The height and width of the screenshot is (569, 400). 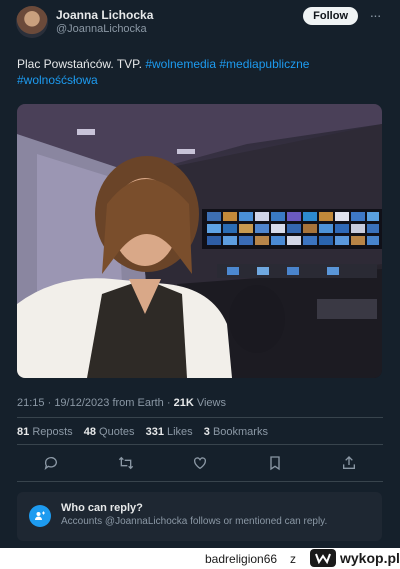 I want to click on bookmarks-stat: 3 Bookmarks, so click(x=236, y=432).